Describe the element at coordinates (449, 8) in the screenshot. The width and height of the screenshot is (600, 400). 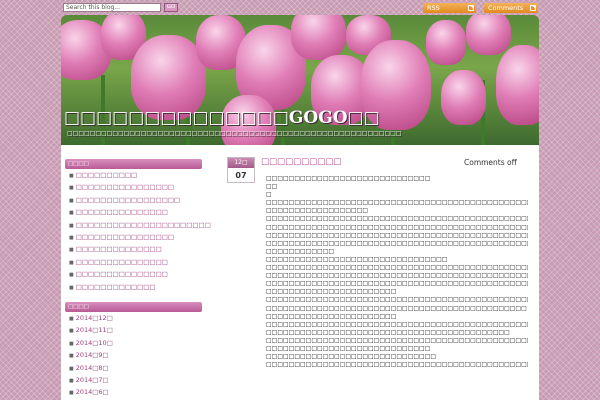
I see `rss-feed-button: RSS` at that location.